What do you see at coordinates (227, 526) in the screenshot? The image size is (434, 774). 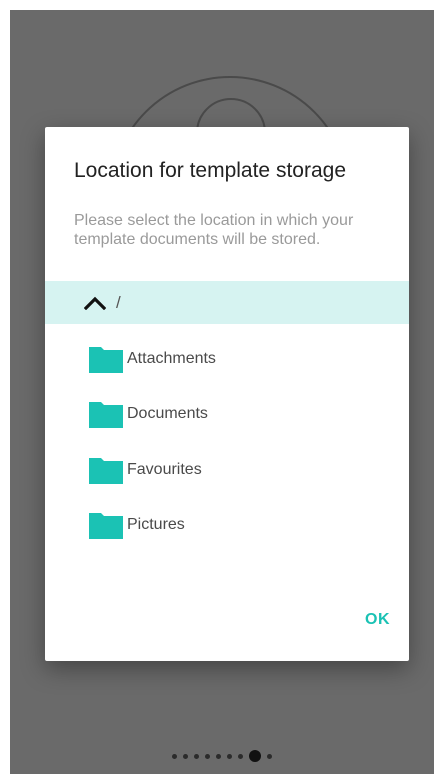 I see `folder-item-pictures: Pictures` at bounding box center [227, 526].